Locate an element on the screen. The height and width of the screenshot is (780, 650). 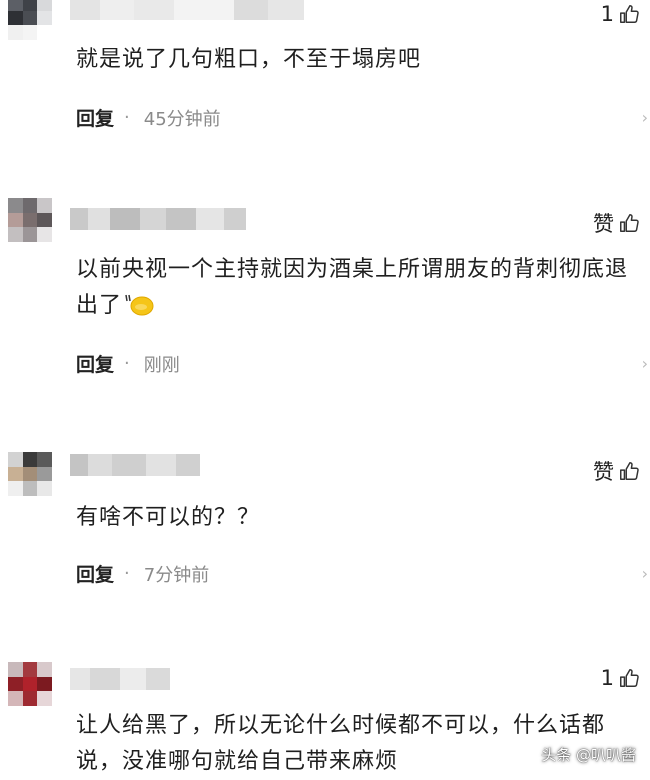
timestamp: 45分钟前 is located at coordinates (182, 119).